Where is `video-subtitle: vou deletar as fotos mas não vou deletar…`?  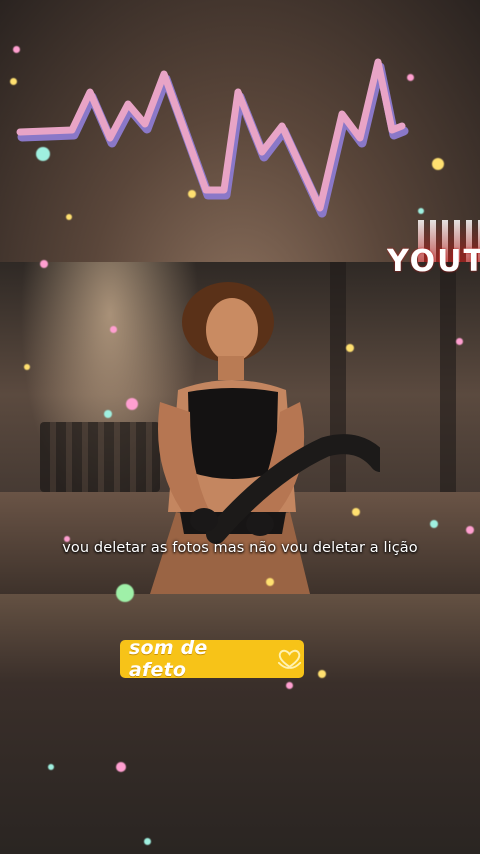 video-subtitle: vou deletar as fotos mas não vou deletar… is located at coordinates (240, 548).